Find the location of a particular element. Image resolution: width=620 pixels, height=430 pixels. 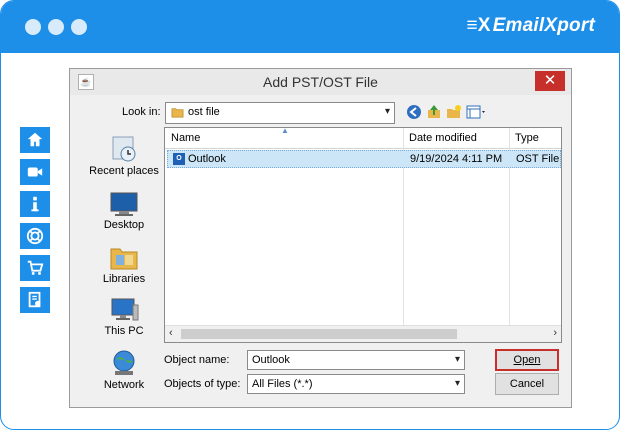

dialog-title: Add PST/OST File is located at coordinates (320, 82).